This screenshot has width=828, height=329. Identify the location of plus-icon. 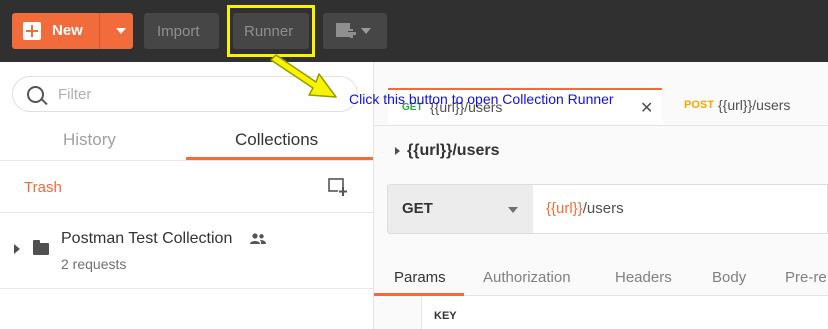
(32, 31).